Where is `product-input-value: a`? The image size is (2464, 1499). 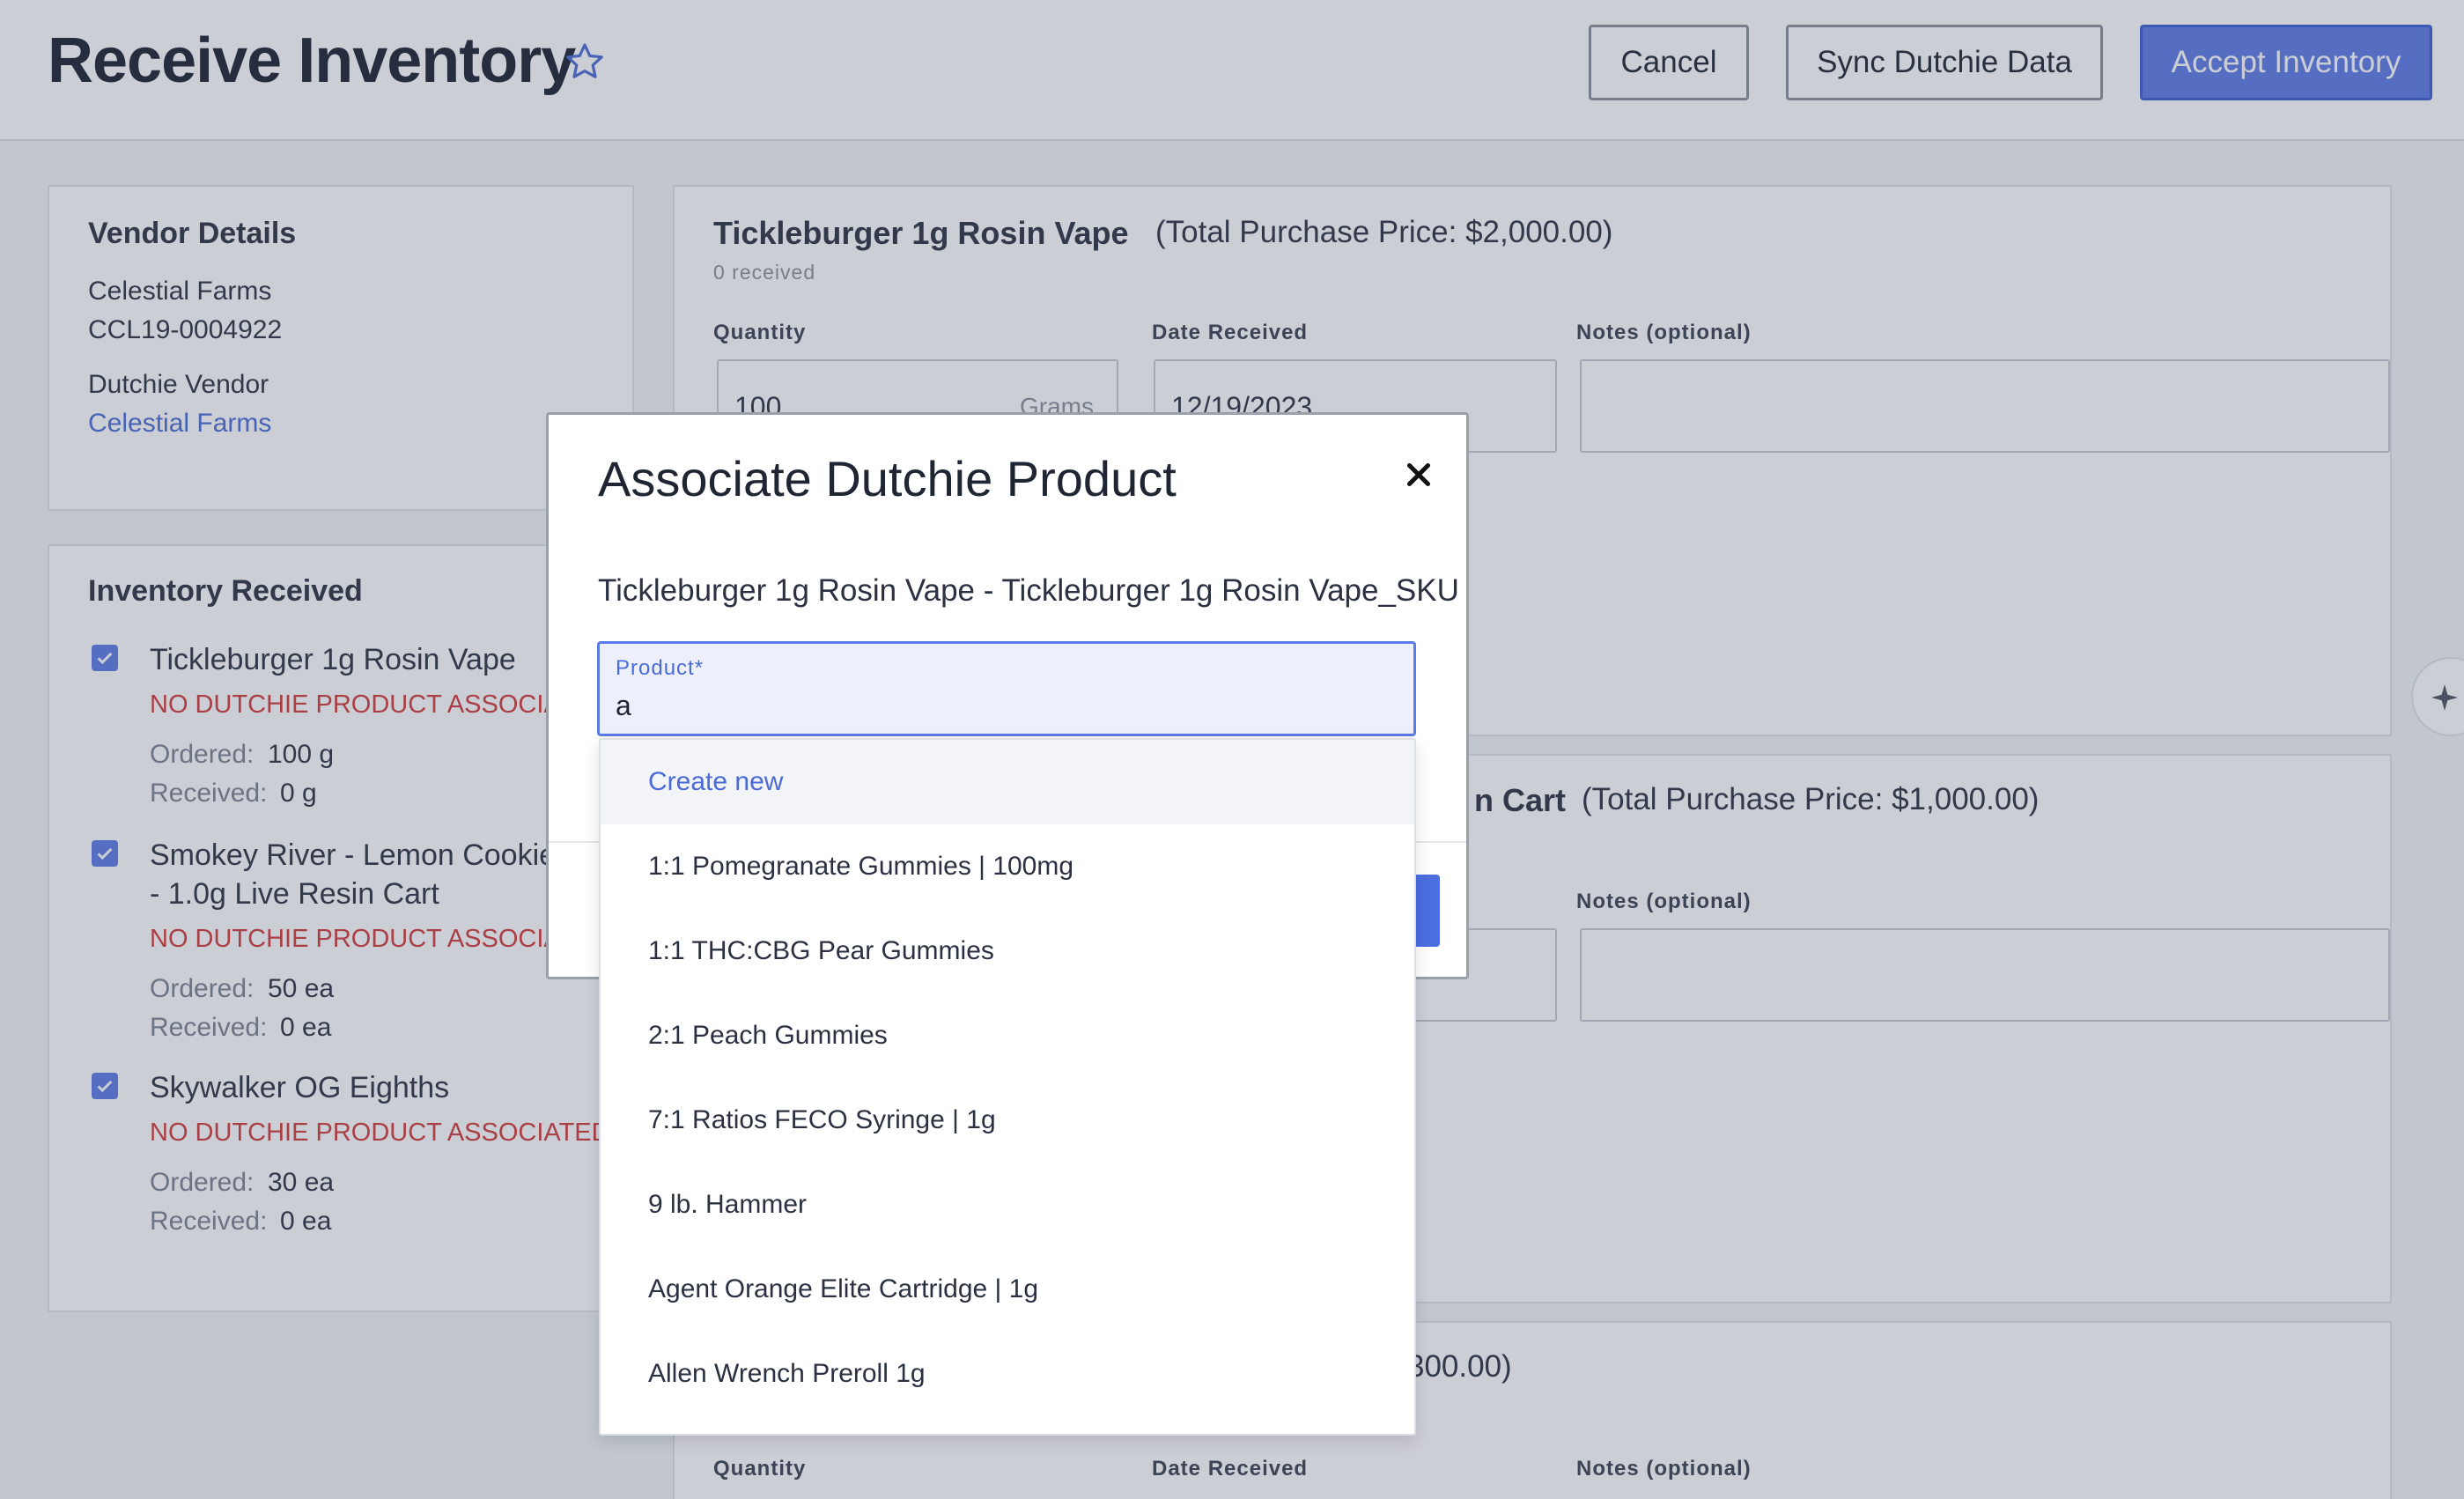
product-input-value: a is located at coordinates (623, 706).